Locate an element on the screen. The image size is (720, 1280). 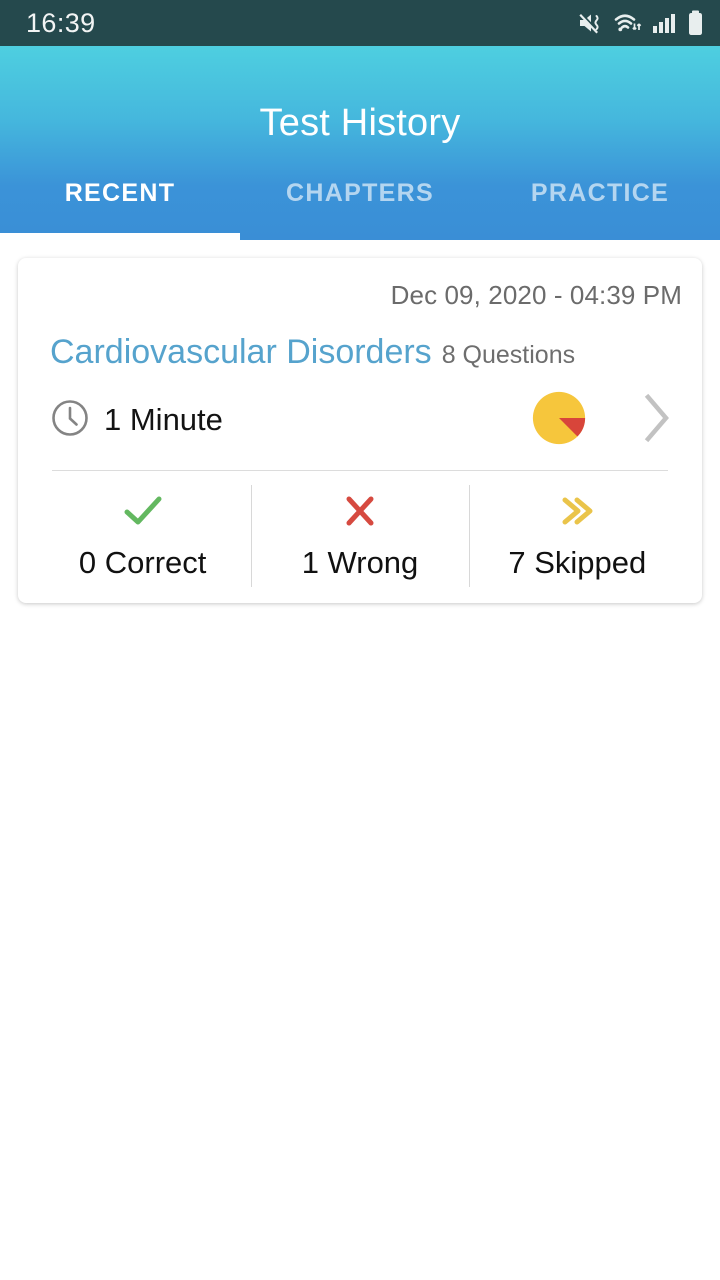
stat-skipped-label: 7 Skipped is located at coordinates (577, 562).